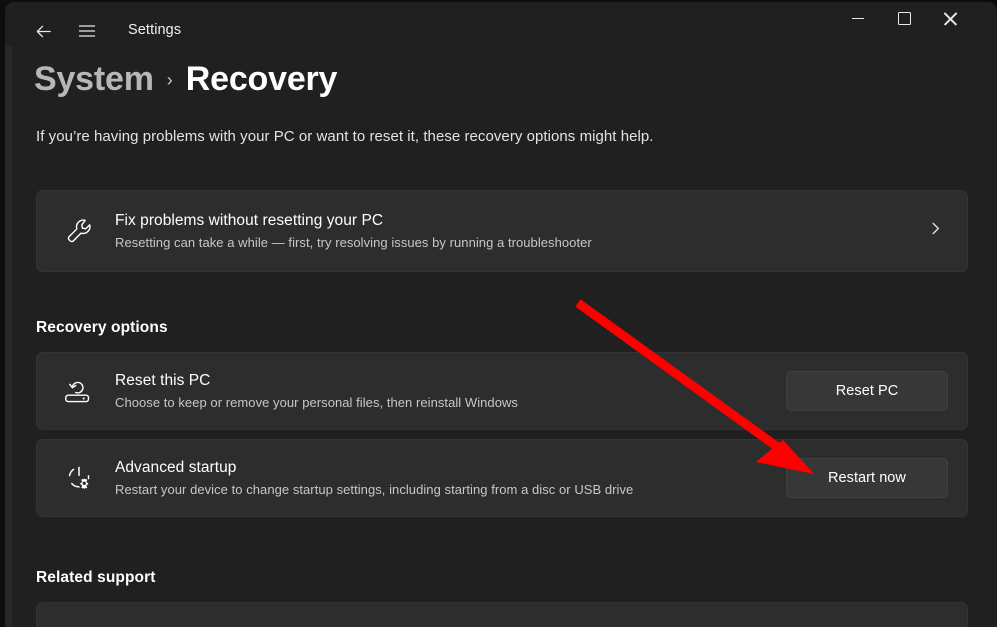  I want to click on wrench-icon, so click(79, 231).